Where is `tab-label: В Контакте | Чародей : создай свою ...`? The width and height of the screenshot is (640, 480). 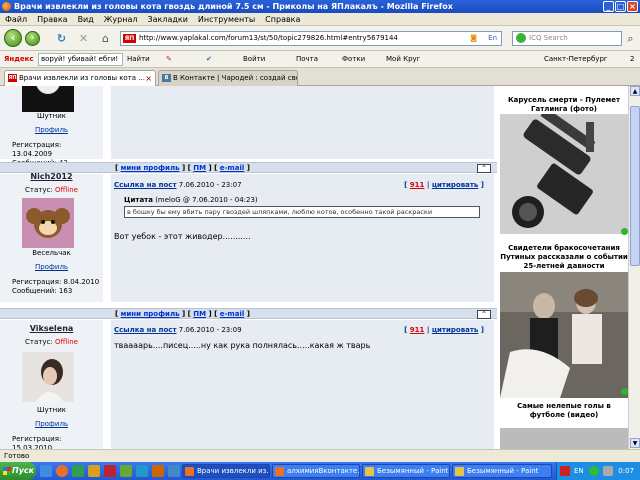
tab-label: В Контакте | Чародей : создай свою ... is located at coordinates (235, 78).